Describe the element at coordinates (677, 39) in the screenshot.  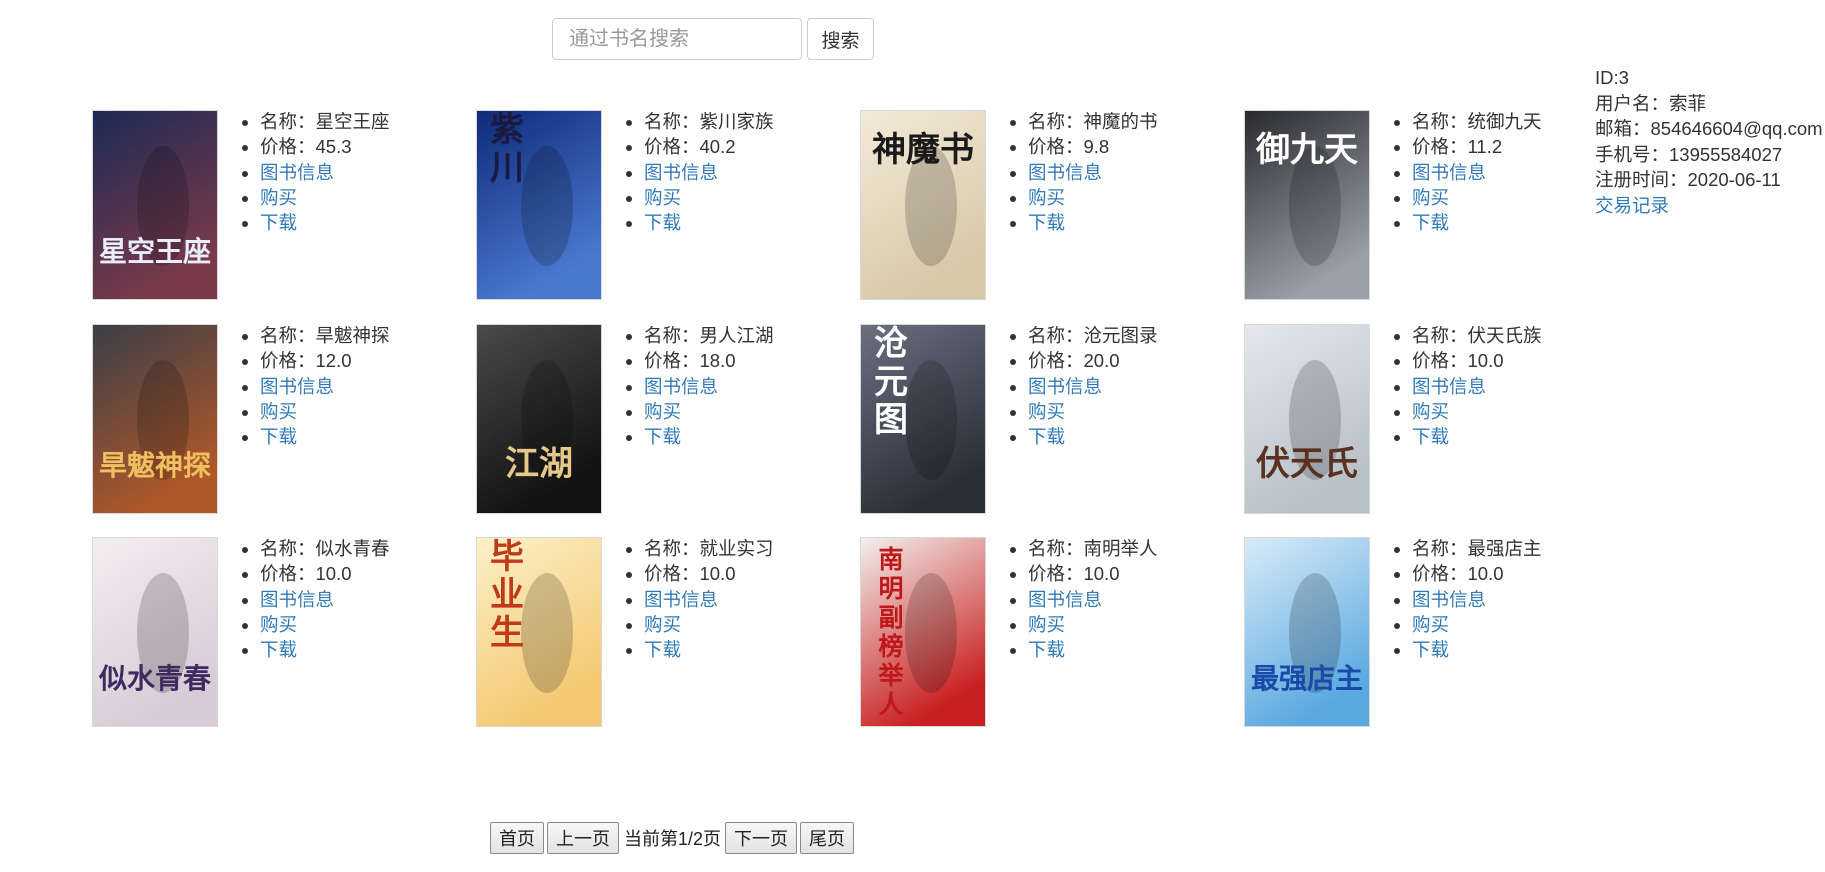
I see `search-input` at that location.